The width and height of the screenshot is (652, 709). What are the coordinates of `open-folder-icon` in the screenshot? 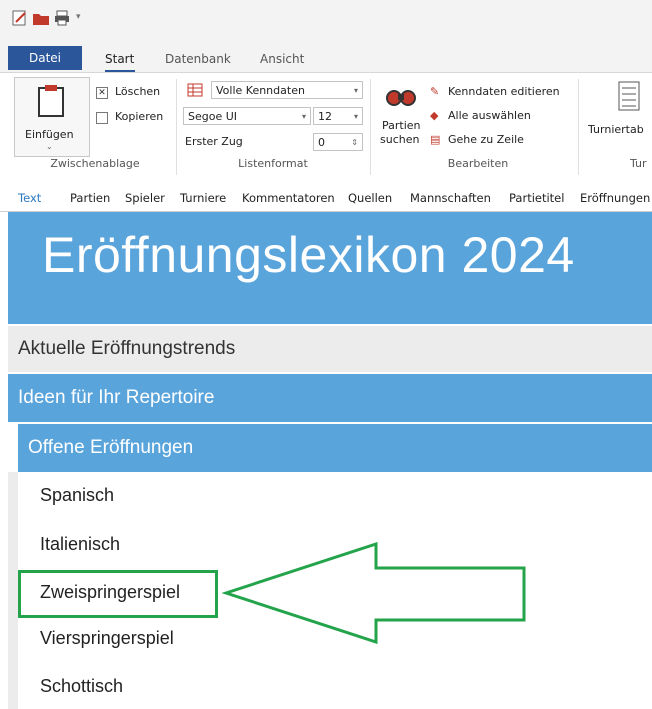 It's located at (41, 18).